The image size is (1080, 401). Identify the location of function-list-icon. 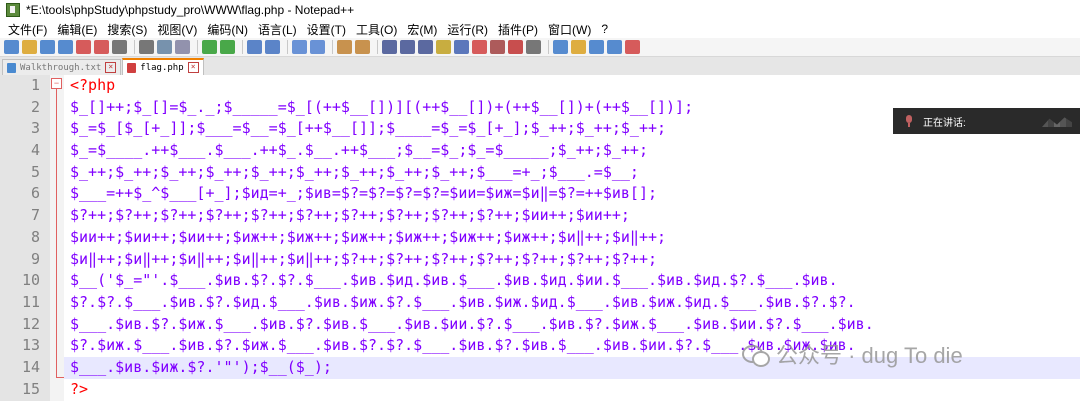
(461, 47).